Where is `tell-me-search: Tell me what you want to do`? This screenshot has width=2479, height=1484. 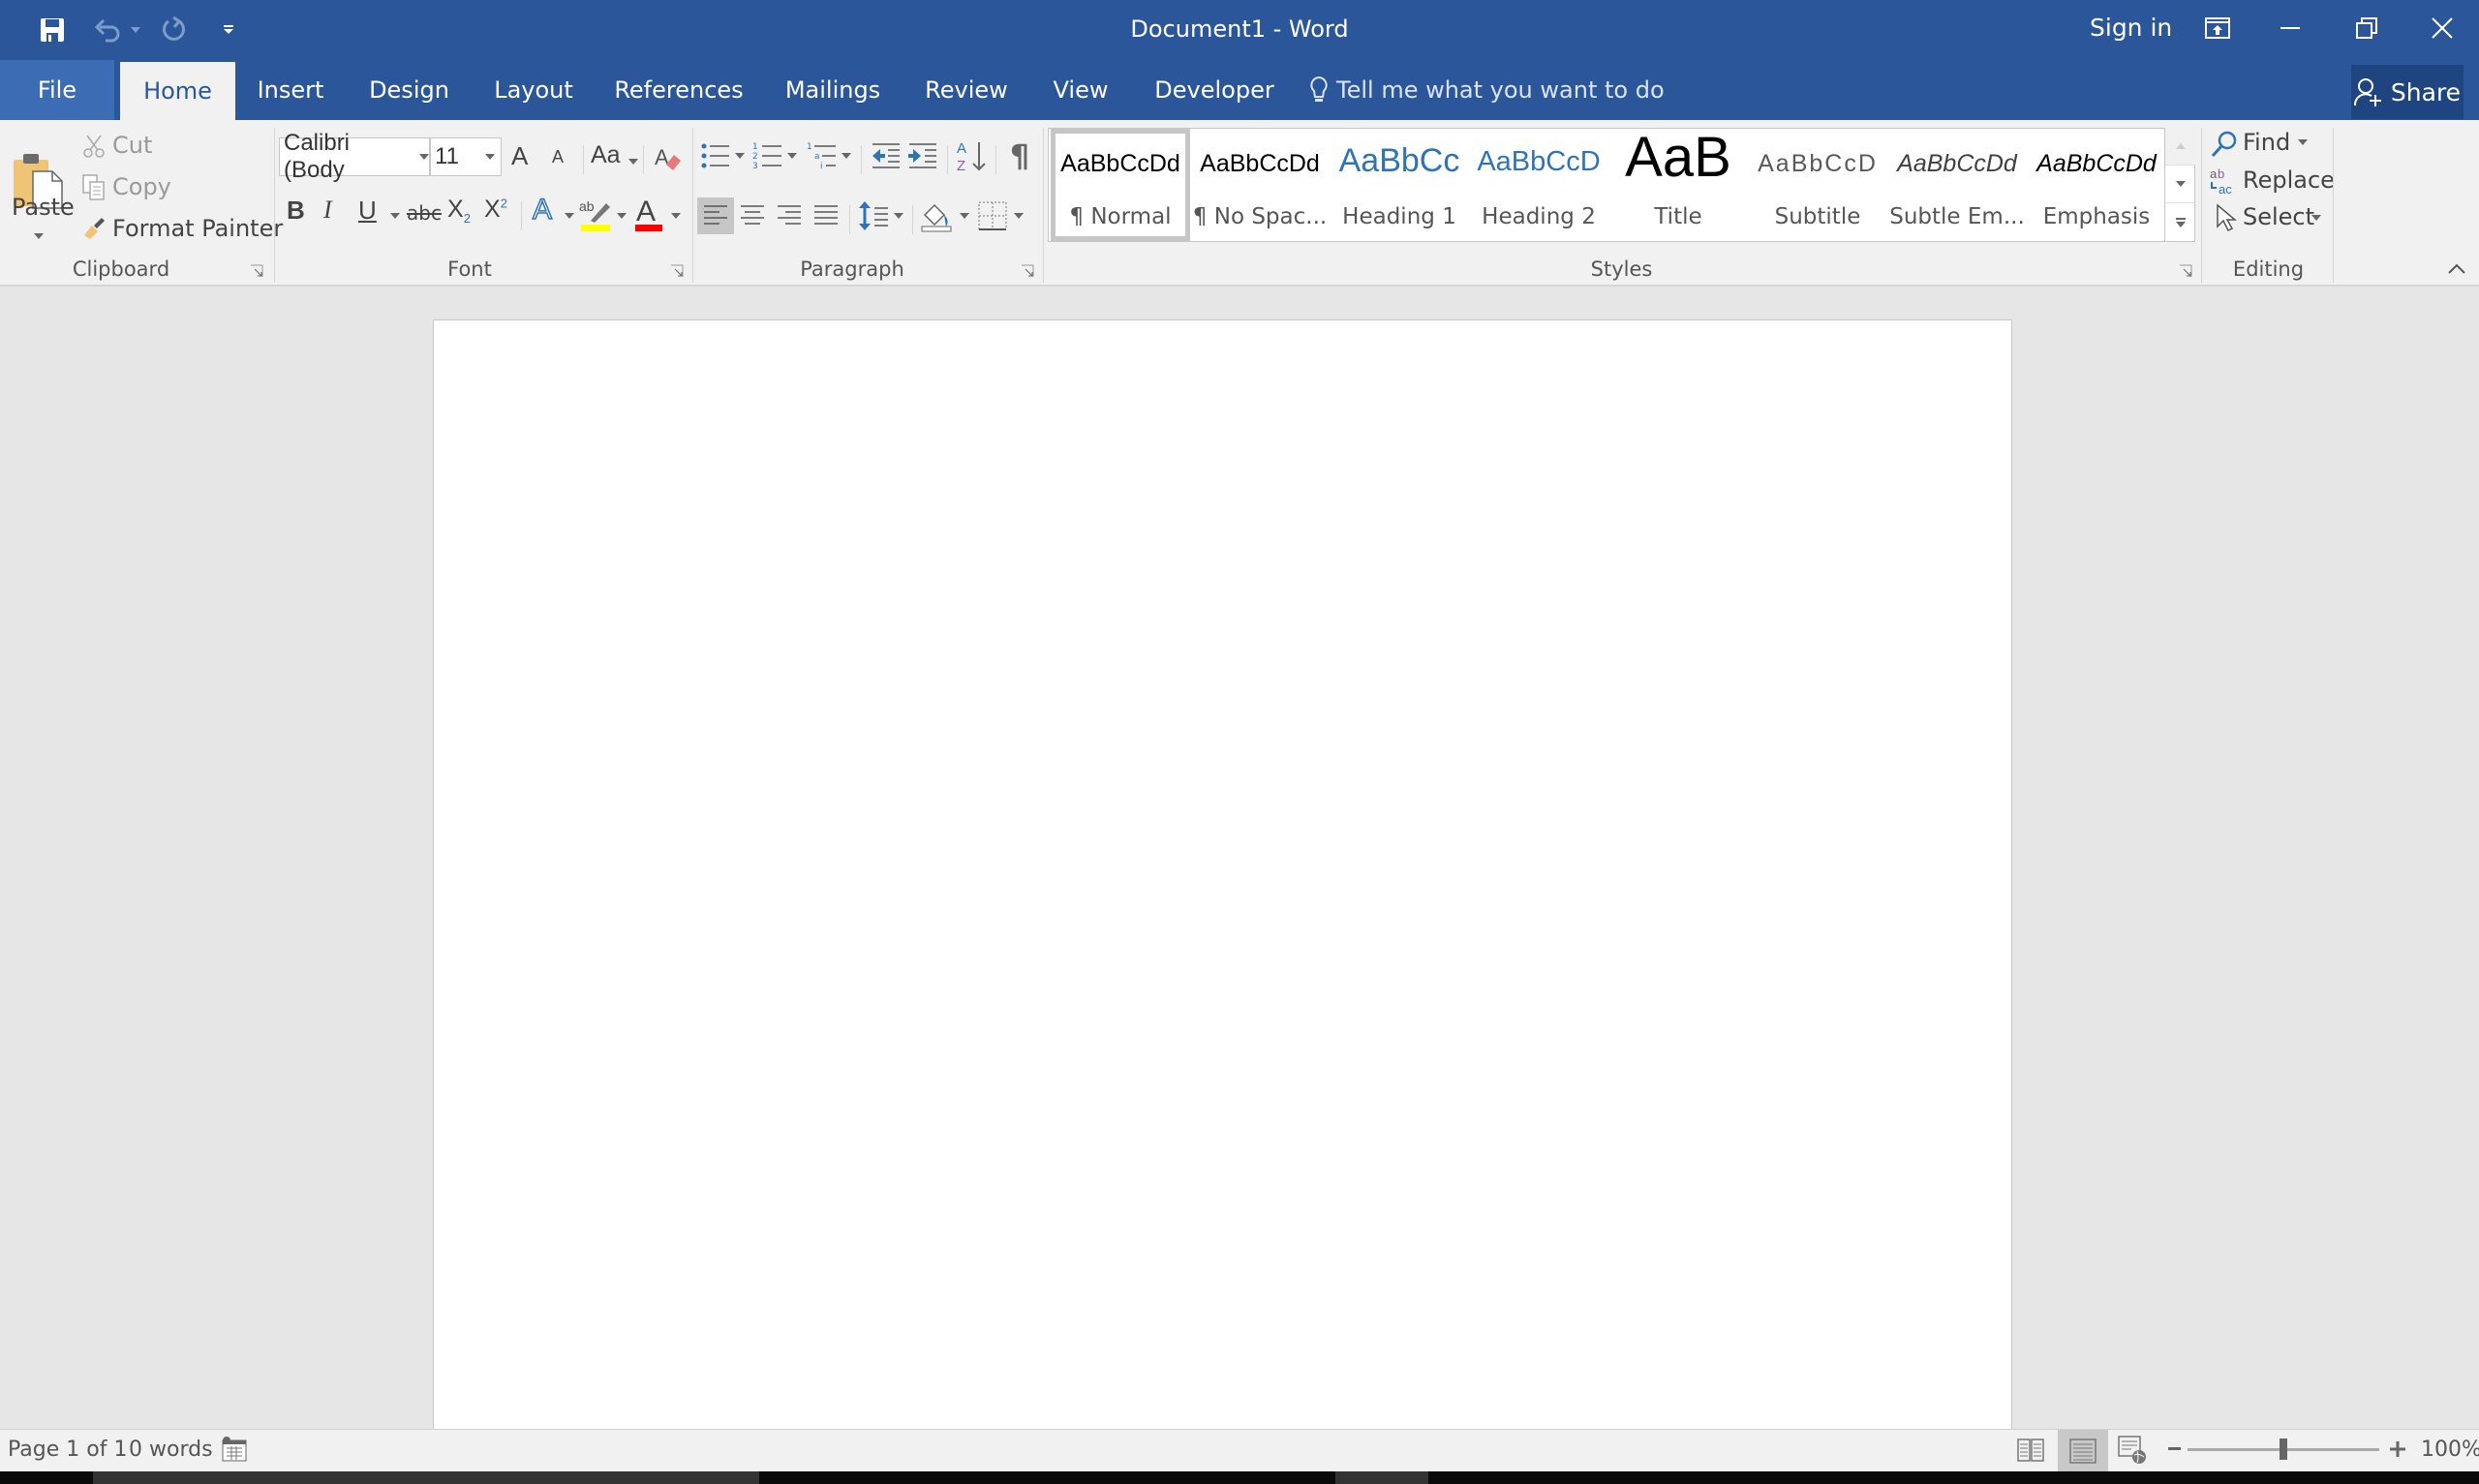 tell-me-search: Tell me what you want to do is located at coordinates (1487, 90).